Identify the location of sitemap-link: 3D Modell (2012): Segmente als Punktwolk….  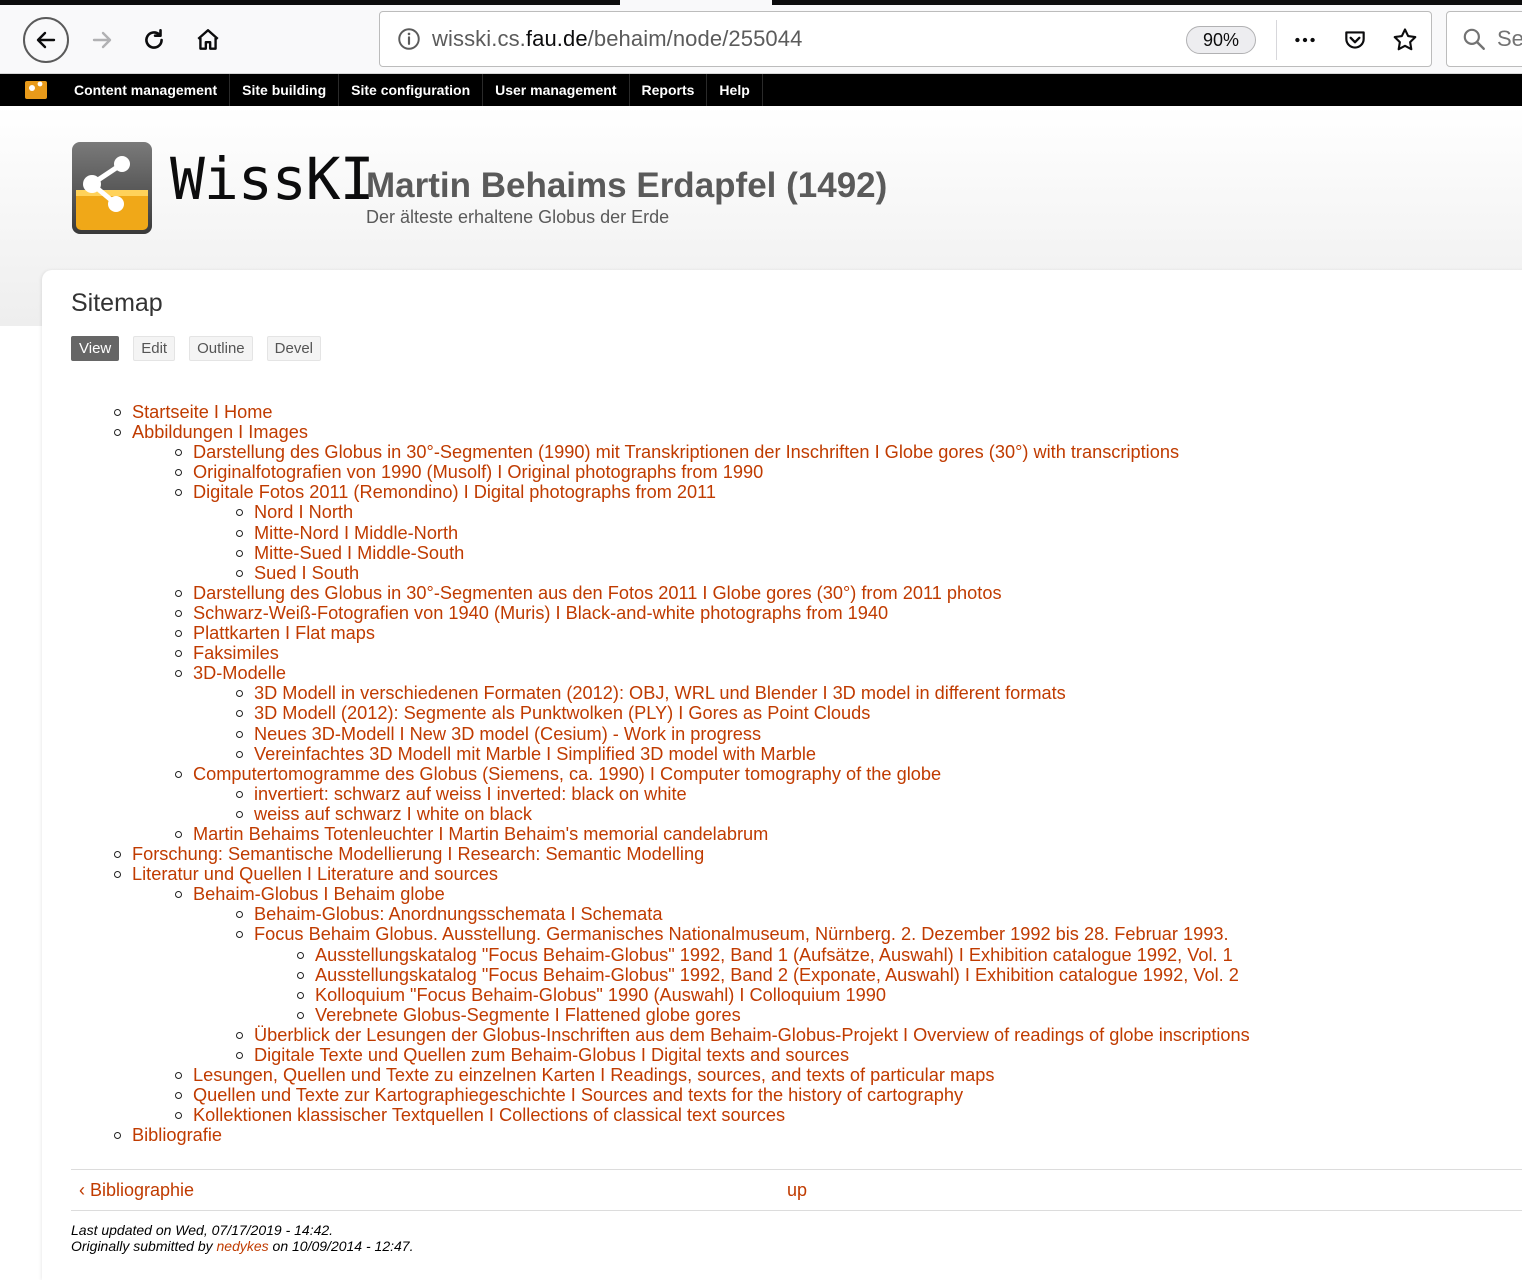
(562, 713).